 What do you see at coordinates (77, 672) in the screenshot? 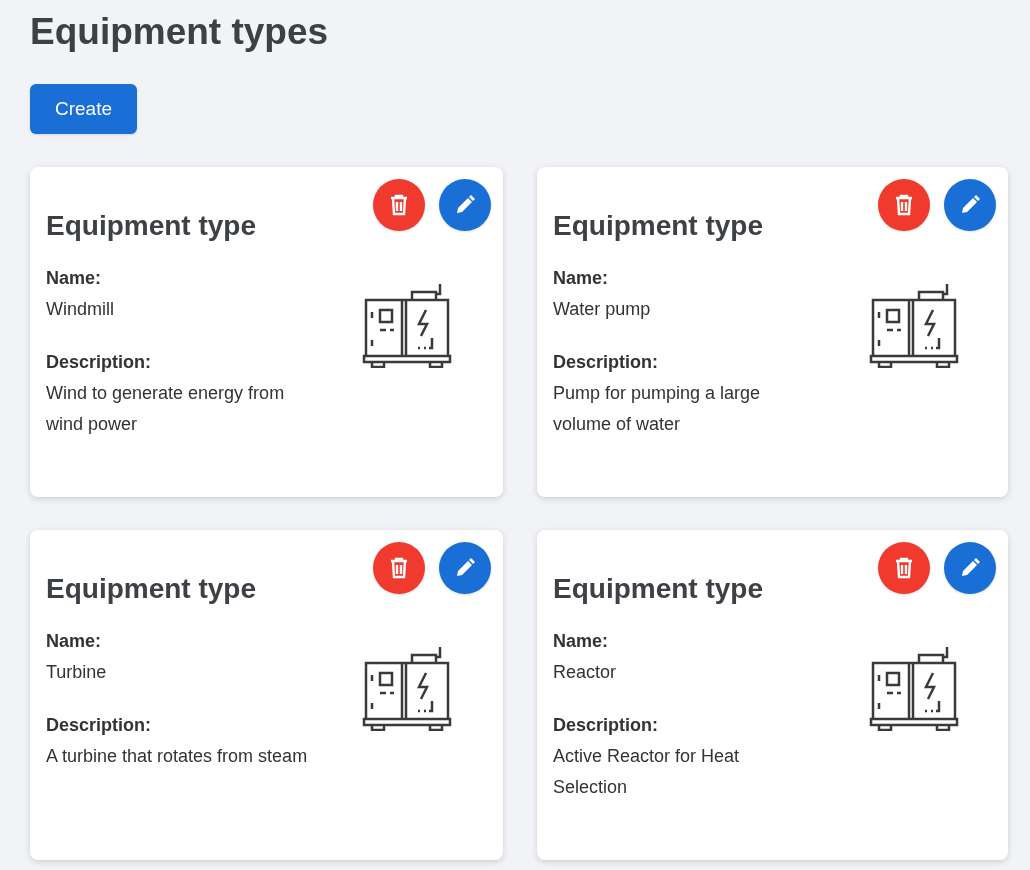
I see `name-value: Turbine` at bounding box center [77, 672].